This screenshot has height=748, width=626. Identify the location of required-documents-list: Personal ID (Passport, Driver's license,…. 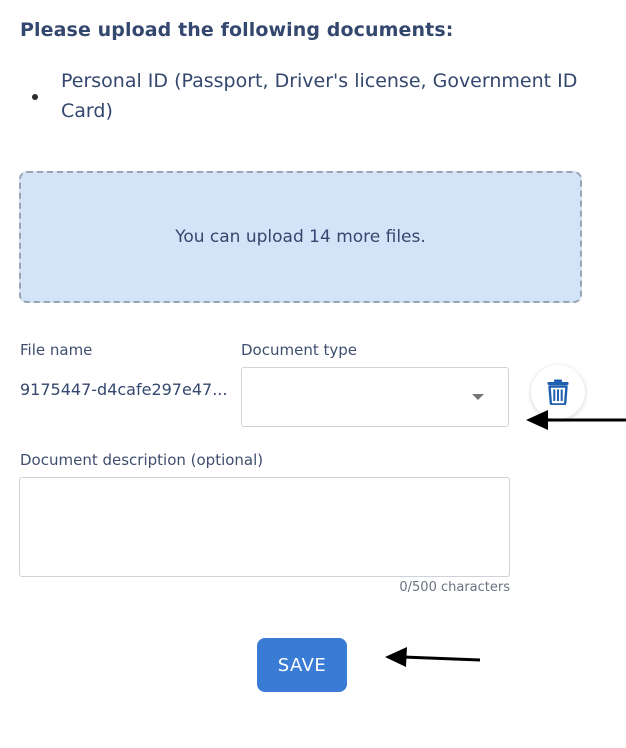
(300, 96).